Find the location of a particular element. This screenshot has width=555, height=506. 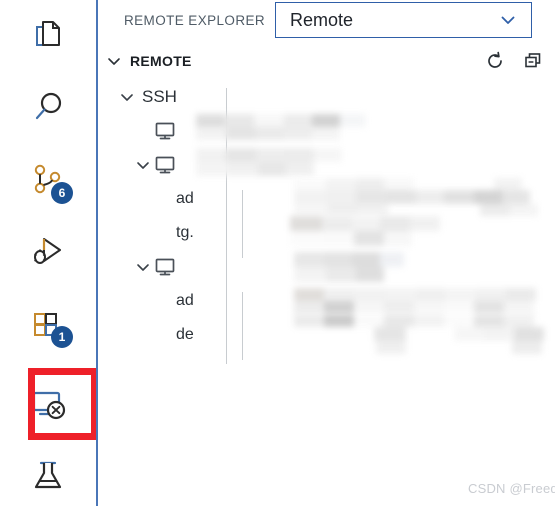

new-window-icon is located at coordinates (533, 61).